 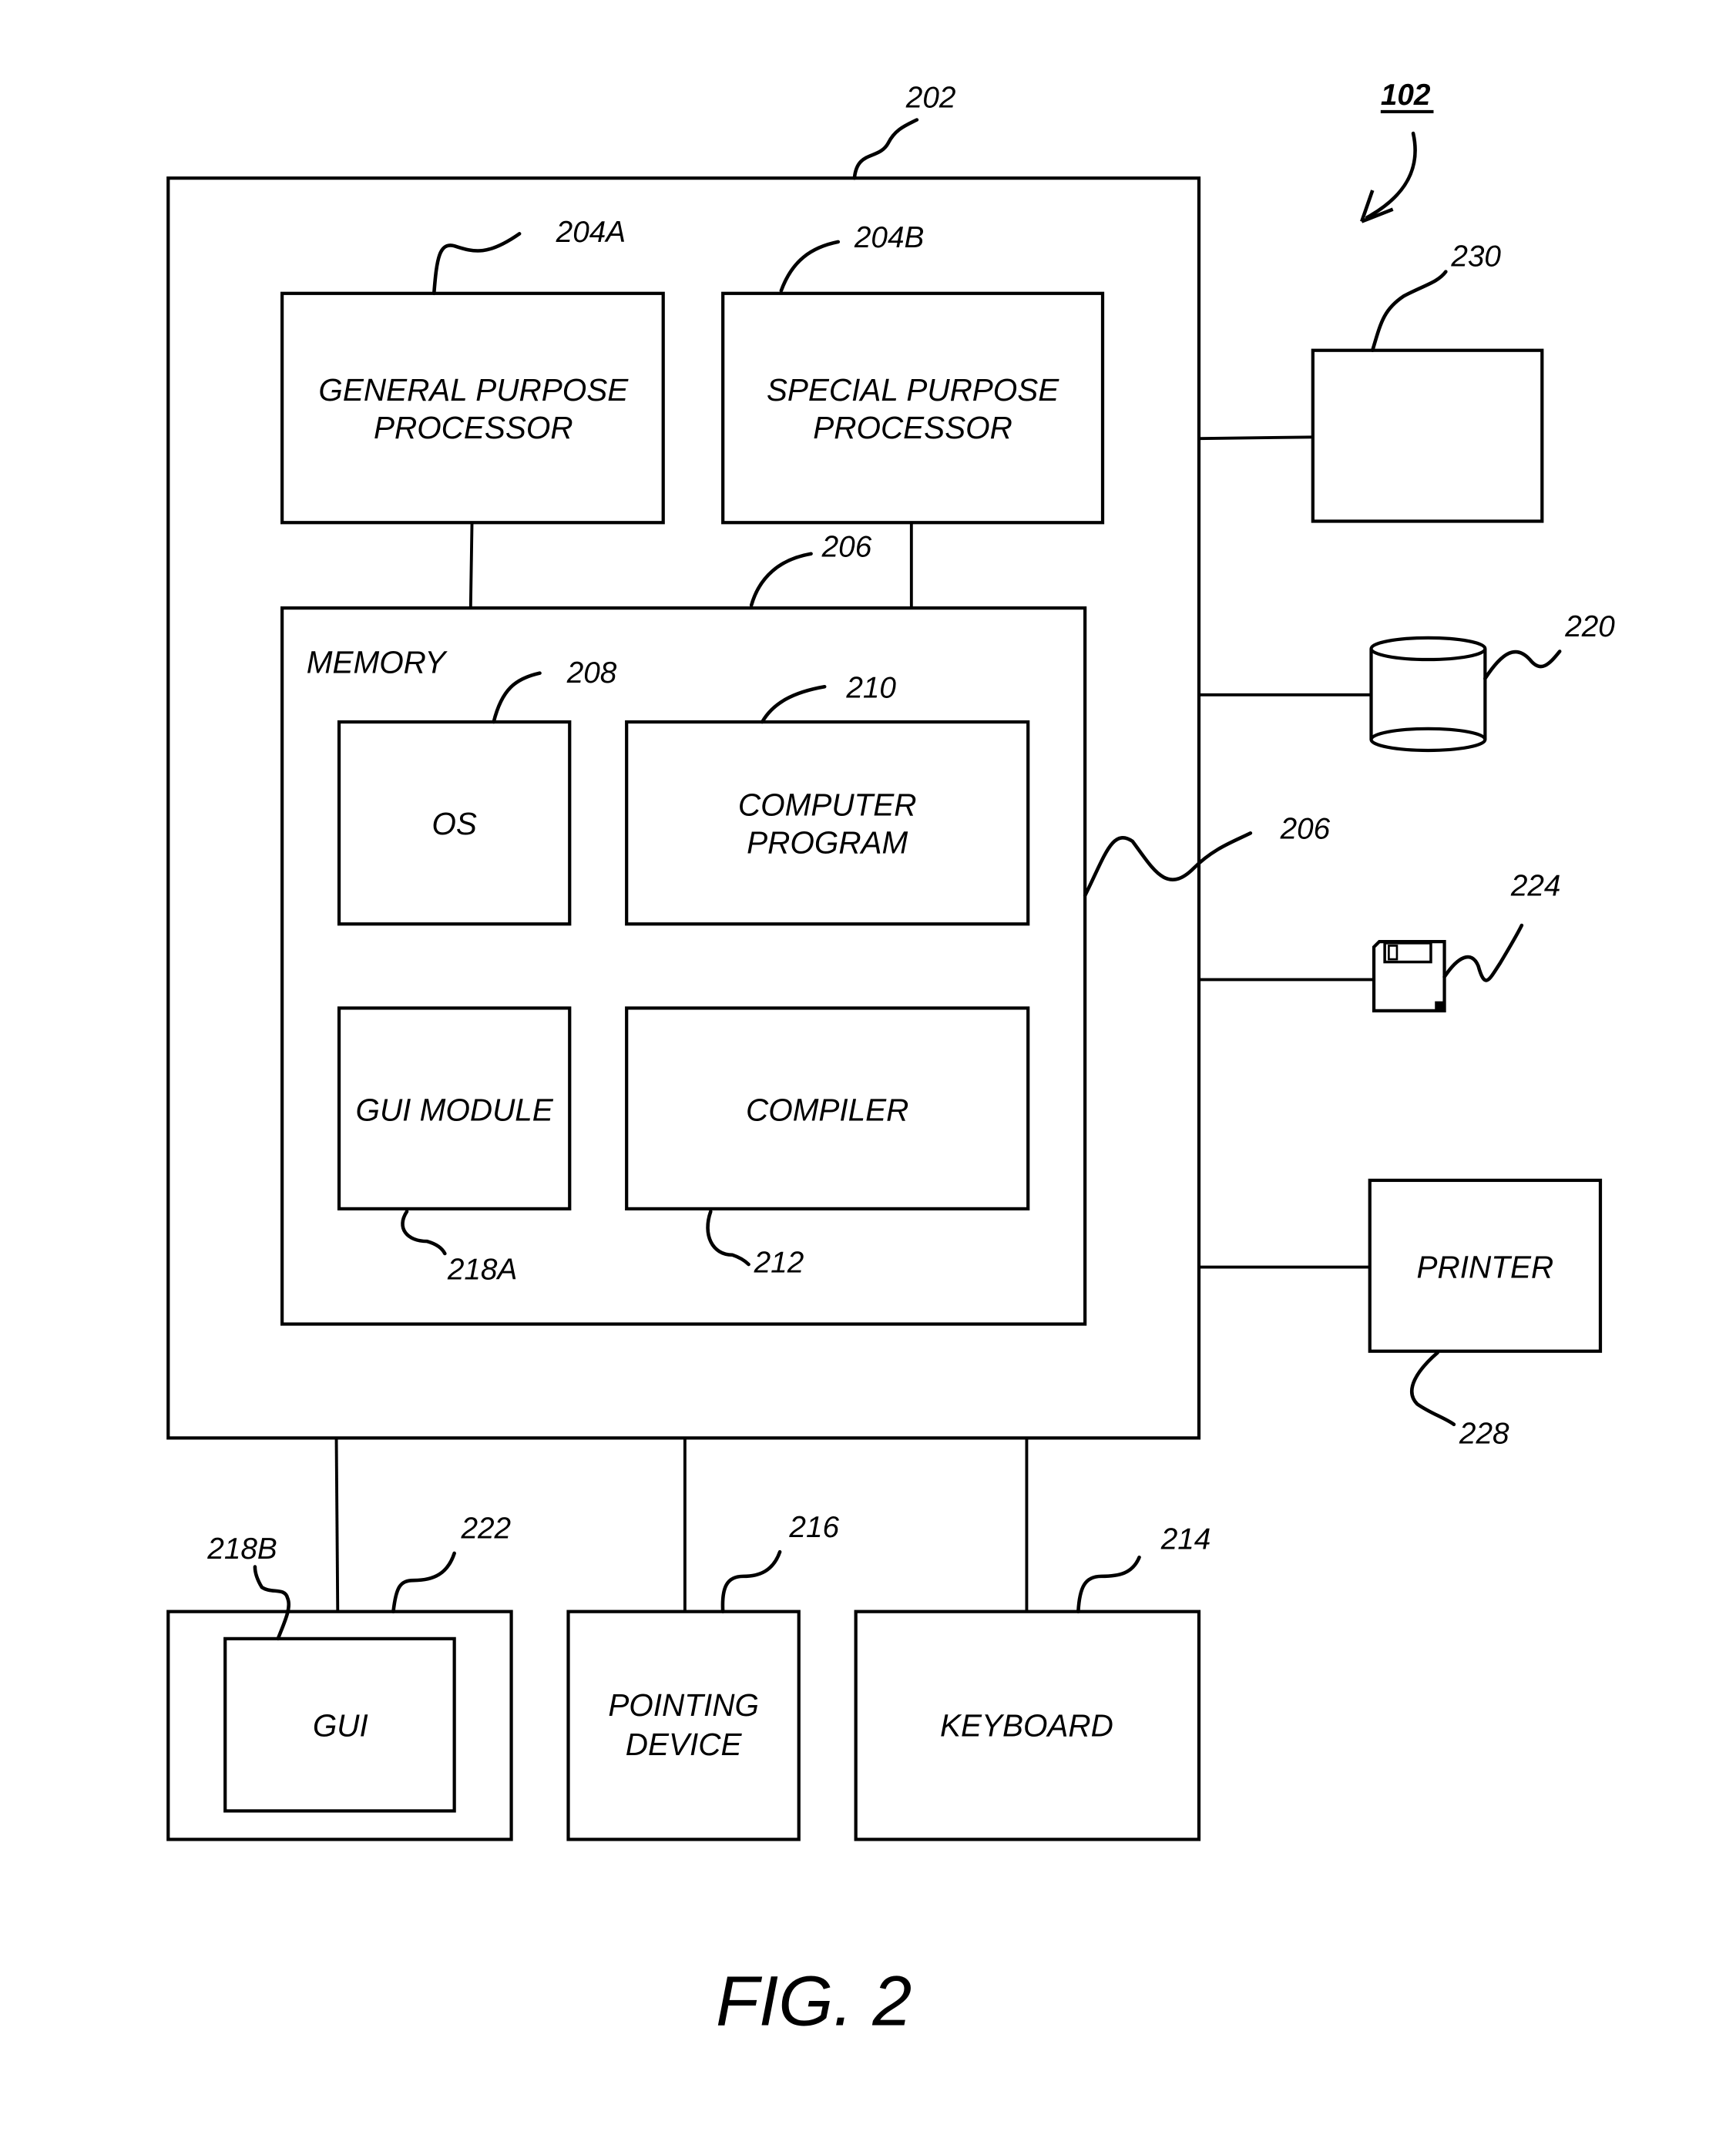 I want to click on floppy-ref: 224, so click(x=1535, y=885).